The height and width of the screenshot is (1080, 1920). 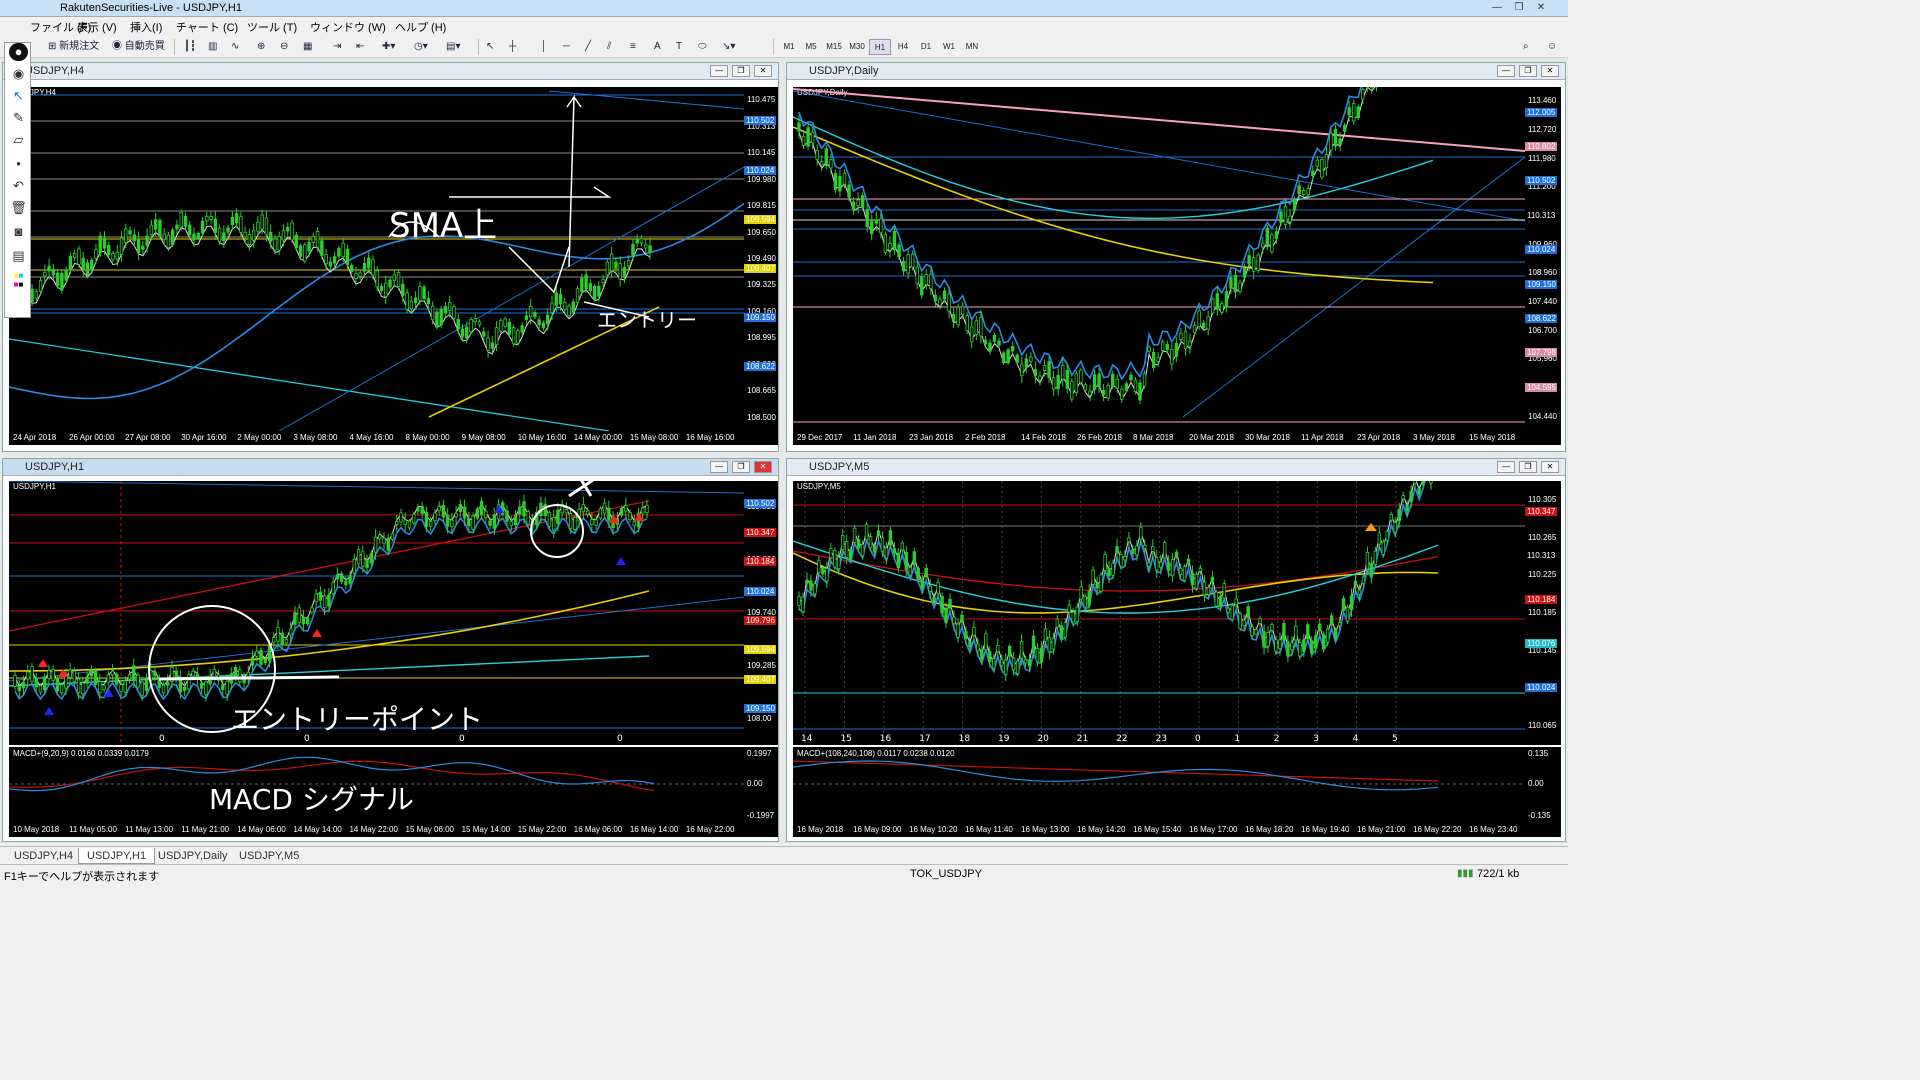 What do you see at coordinates (1159, 785) in the screenshot?
I see `macd-panel: MACD+(108,240,108) 0.0117 0.0238 0.0120` at bounding box center [1159, 785].